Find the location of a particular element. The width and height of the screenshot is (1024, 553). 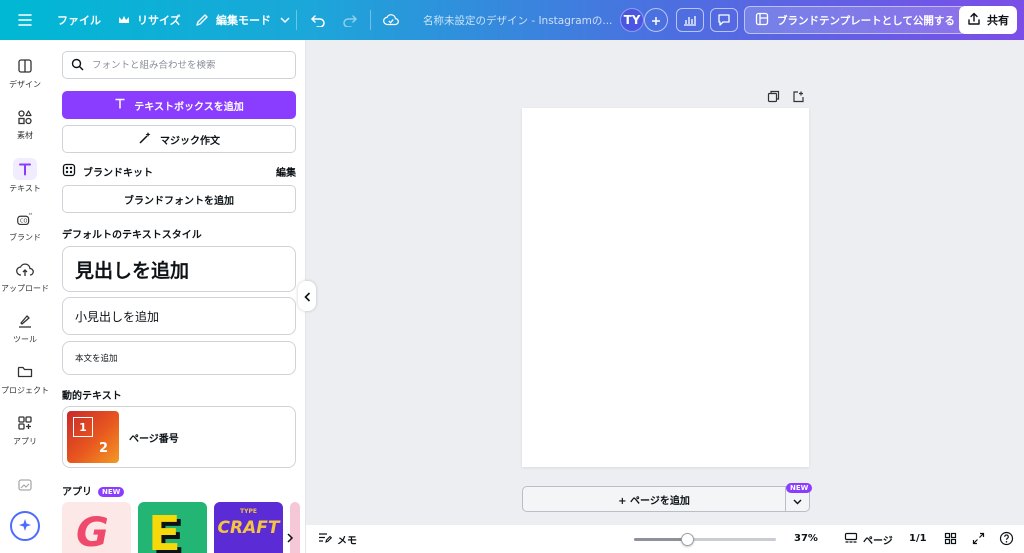

dynamic-text-title: 動的テキスト is located at coordinates (92, 396).